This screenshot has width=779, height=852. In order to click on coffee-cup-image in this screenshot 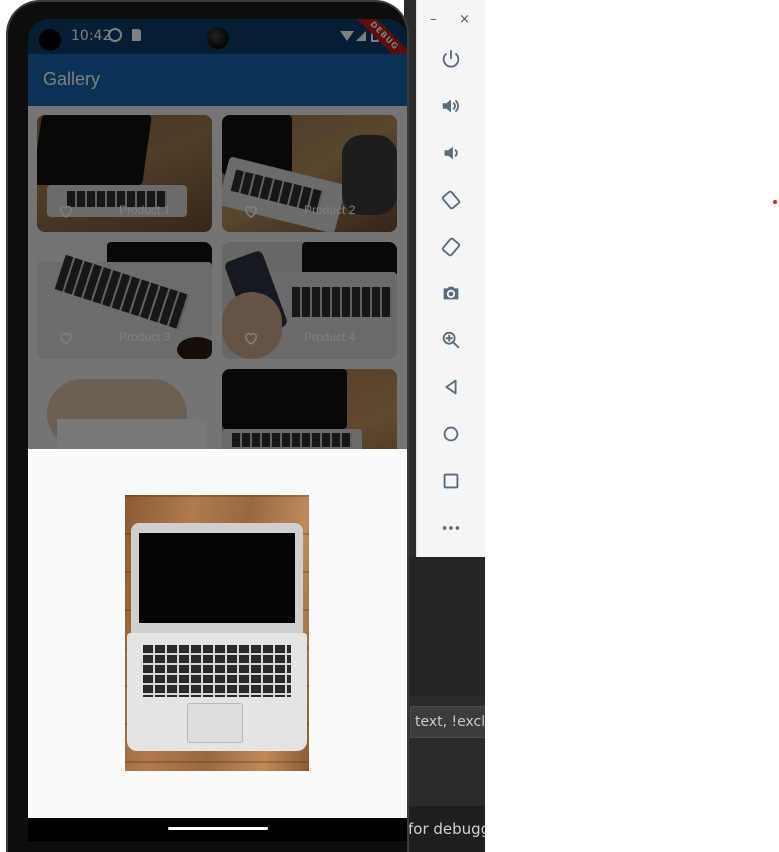, I will do `click(194, 348)`.